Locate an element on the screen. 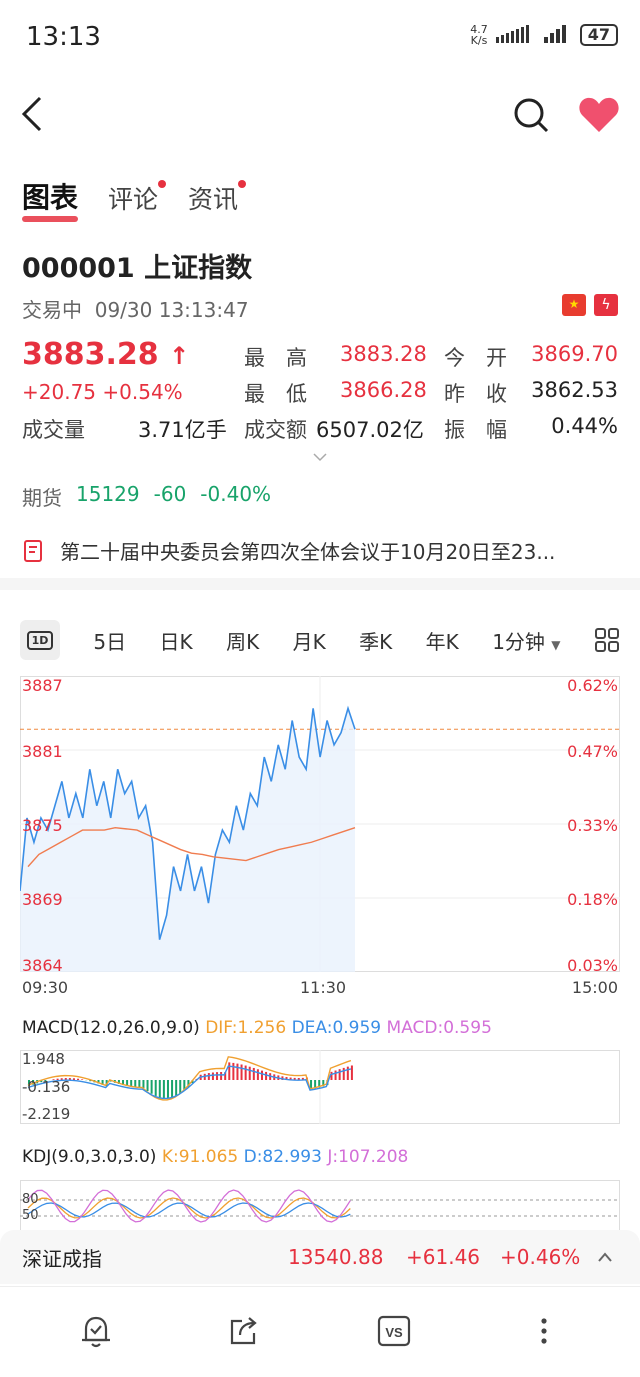 The height and width of the screenshot is (1377, 640). related-index-price: 13540.88 is located at coordinates (336, 1257).